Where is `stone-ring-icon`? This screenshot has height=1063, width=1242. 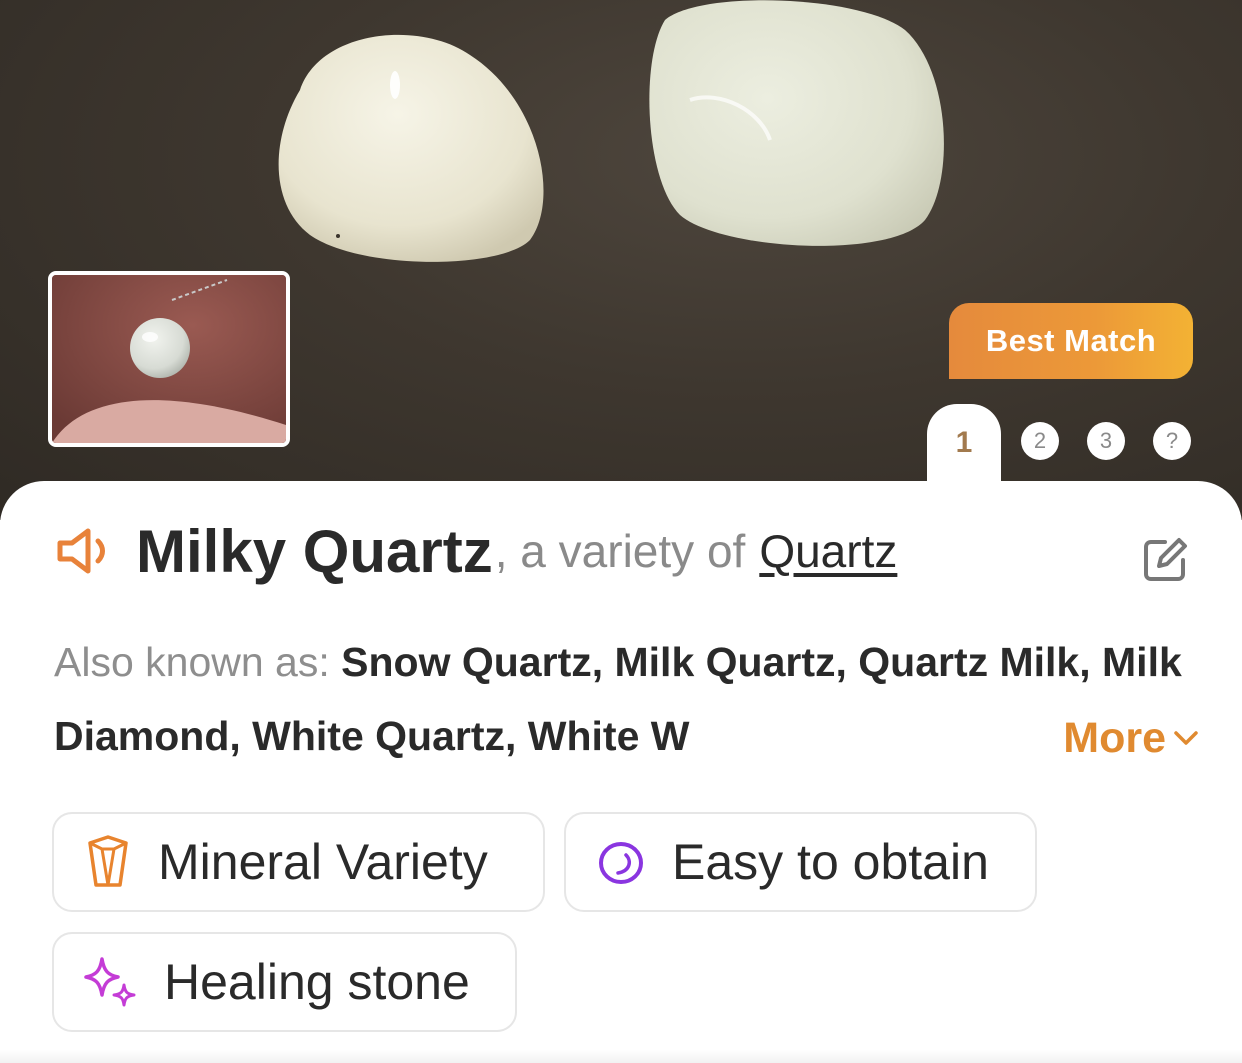 stone-ring-icon is located at coordinates (621, 863).